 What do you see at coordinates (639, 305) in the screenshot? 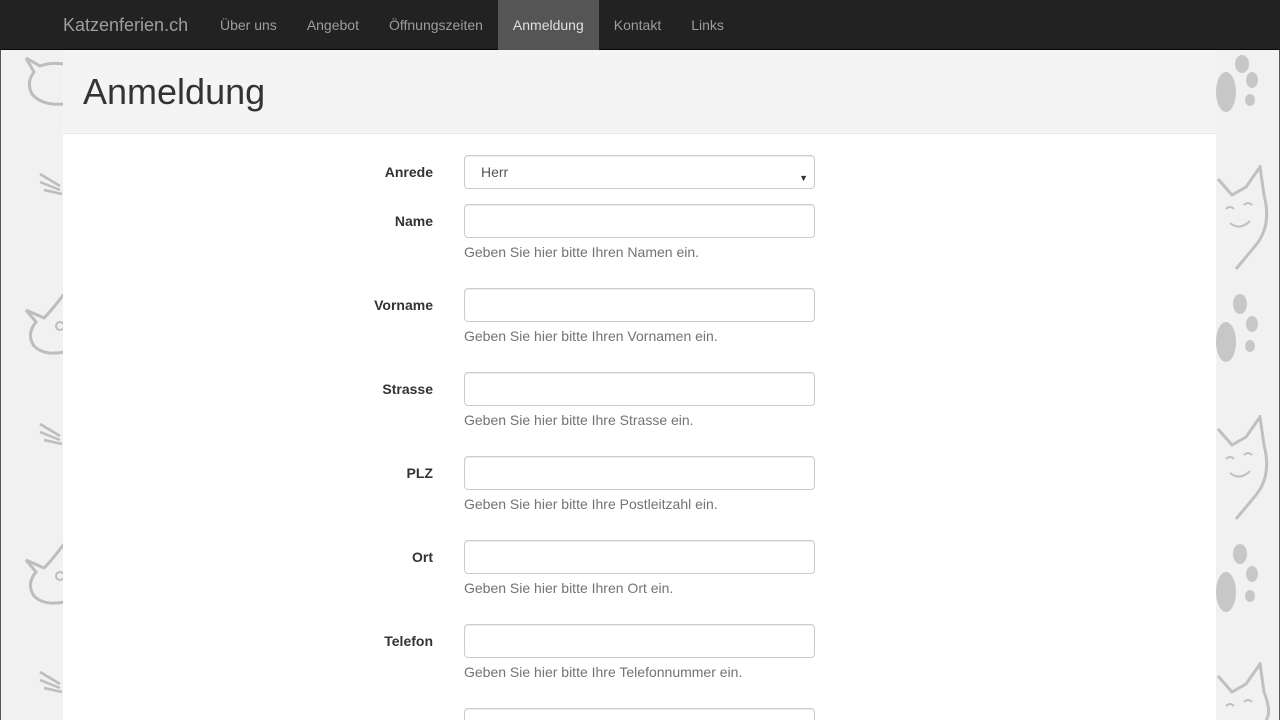
I see `vorname-input` at bounding box center [639, 305].